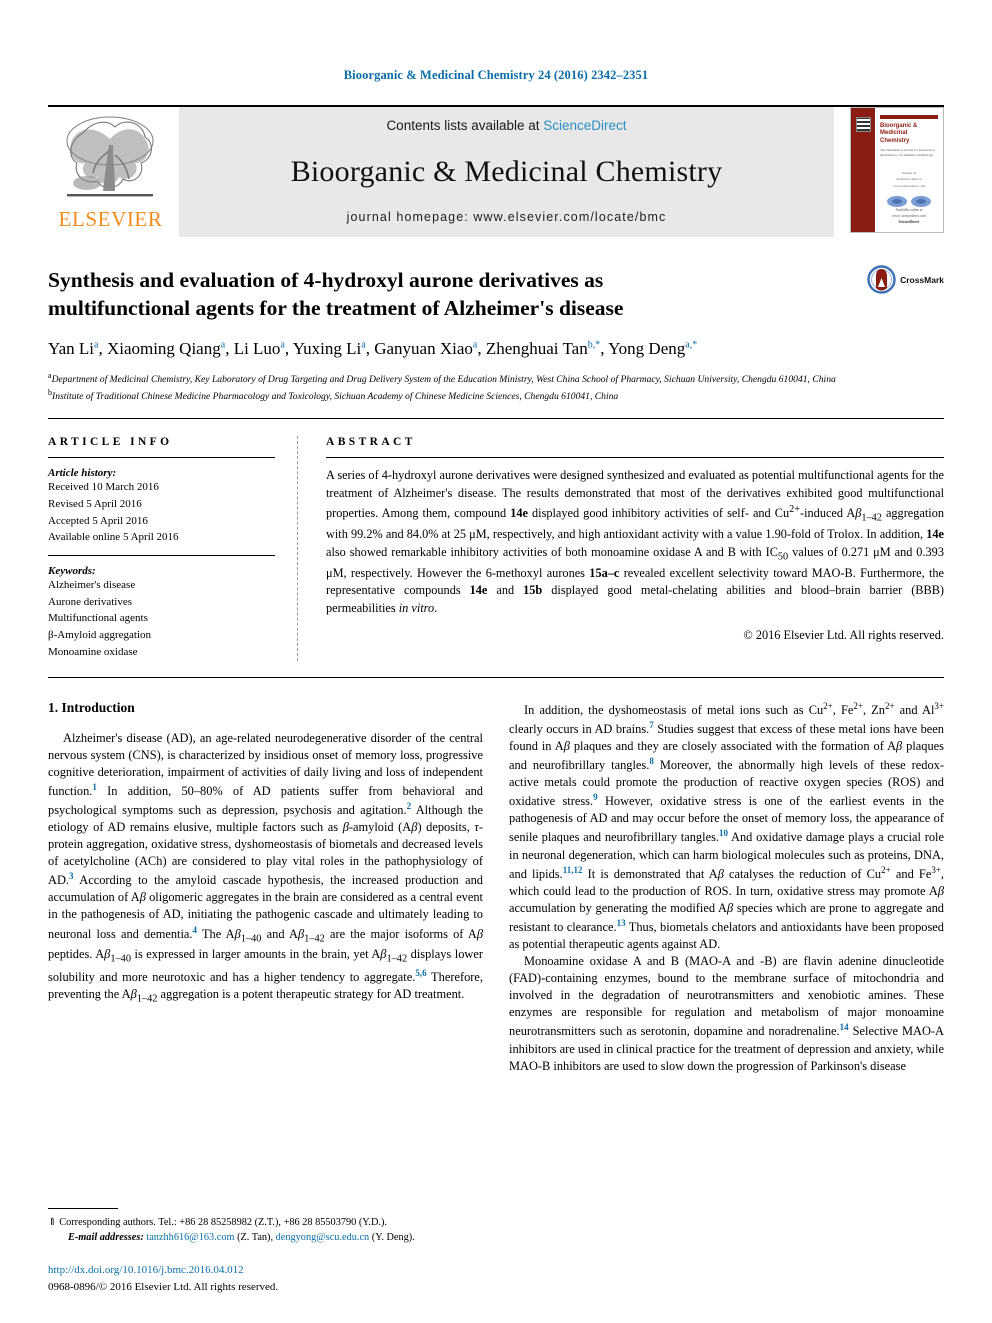  Describe the element at coordinates (584, 125) in the screenshot. I see `sciencedirect-link: ScienceDirect` at that location.